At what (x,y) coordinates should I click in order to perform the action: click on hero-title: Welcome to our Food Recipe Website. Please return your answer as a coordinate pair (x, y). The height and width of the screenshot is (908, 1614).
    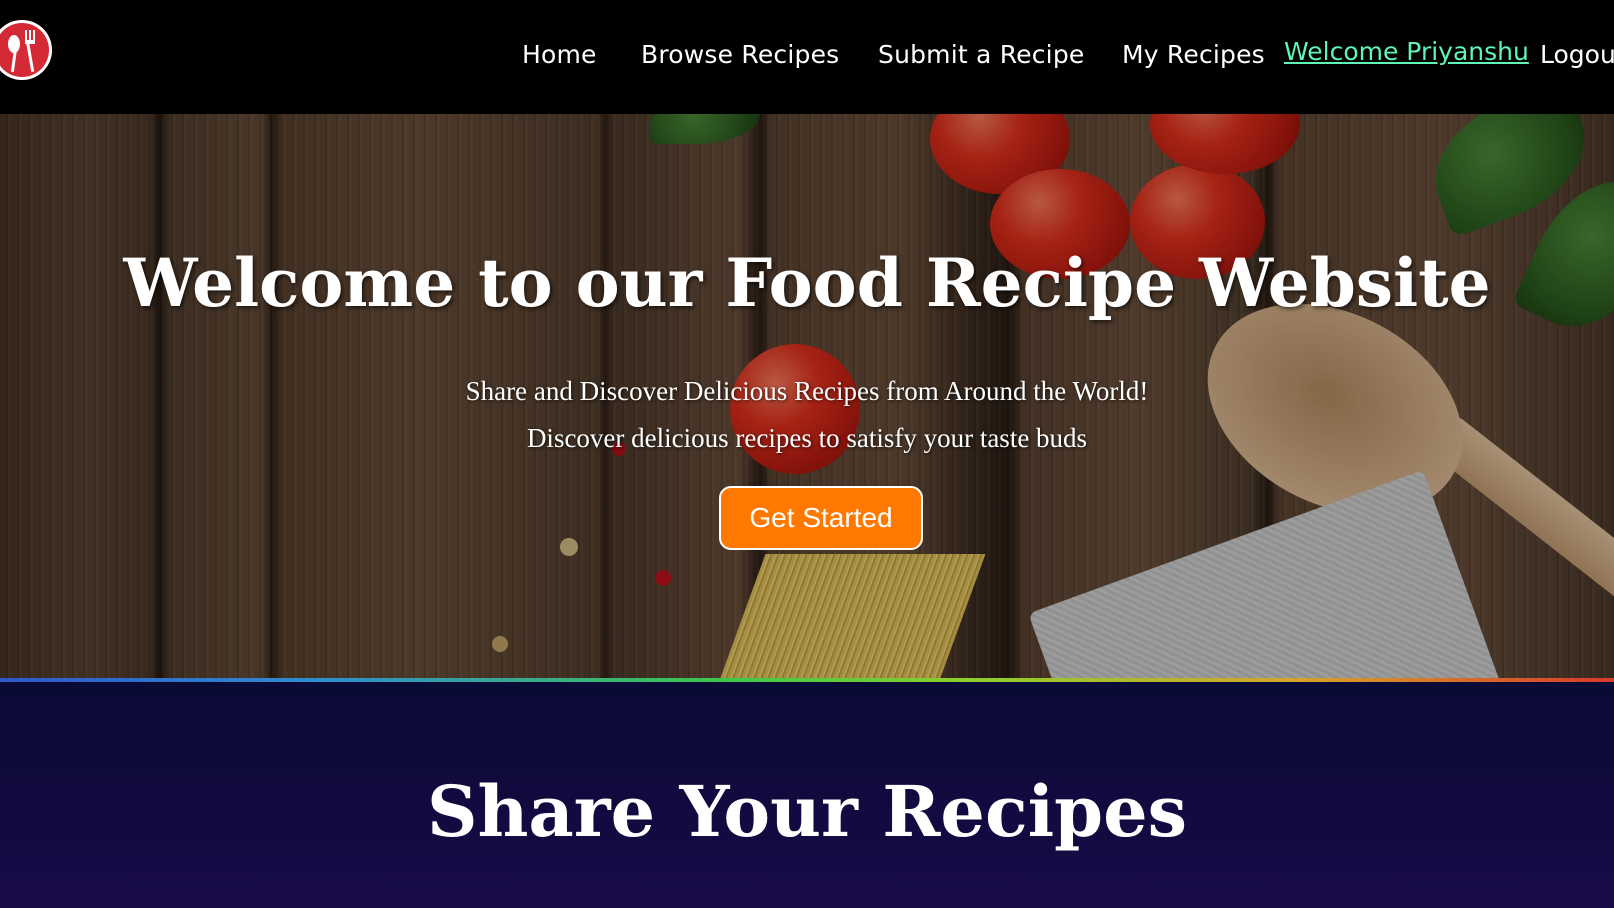
    Looking at the image, I should click on (807, 283).